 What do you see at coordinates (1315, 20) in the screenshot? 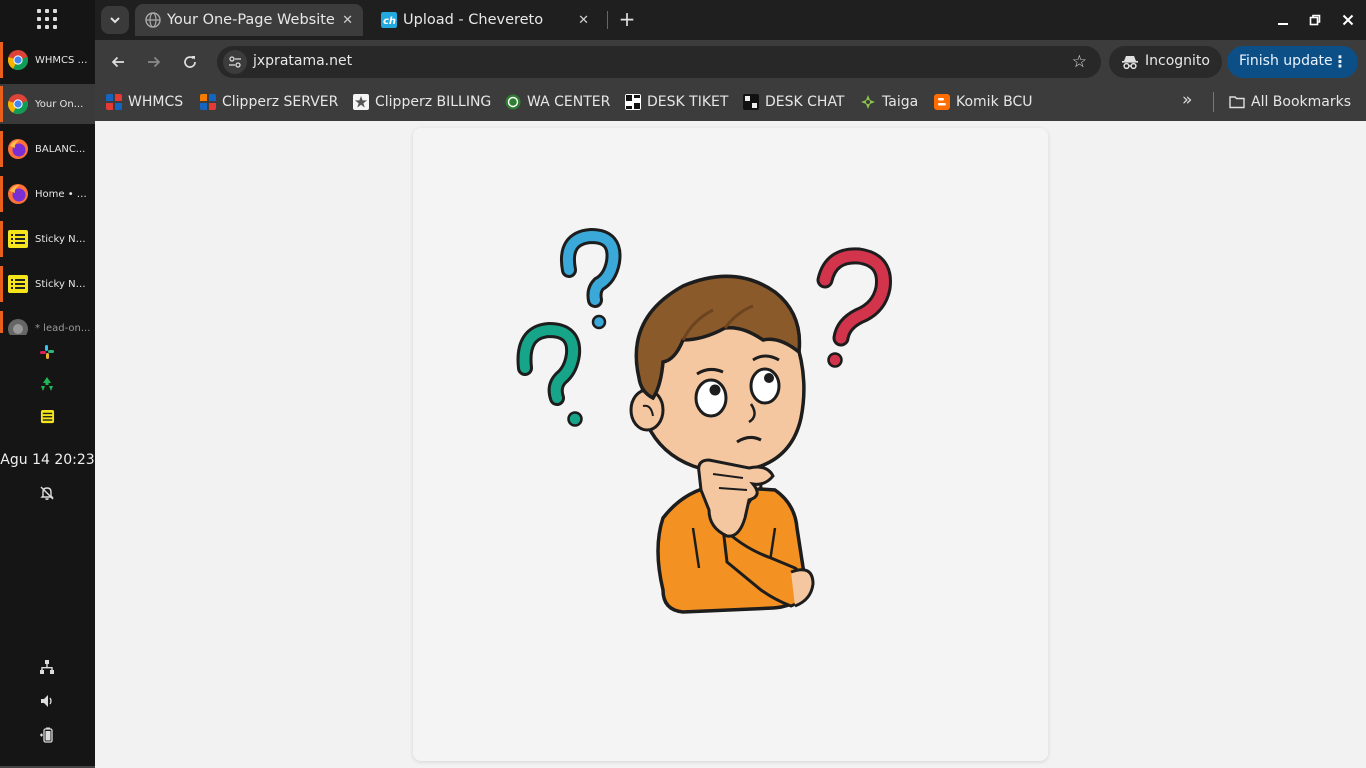
I see `restore-button` at bounding box center [1315, 20].